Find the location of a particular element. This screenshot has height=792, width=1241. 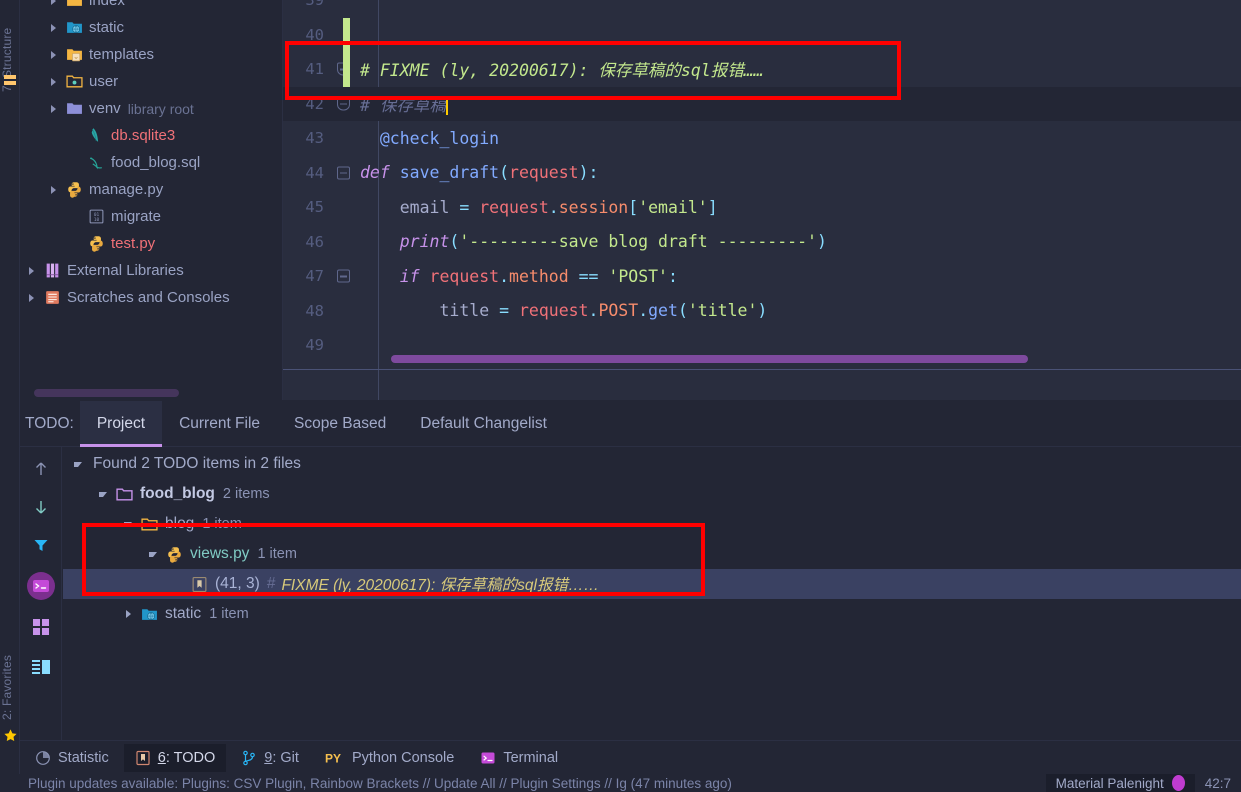

theme-indicator: Material Palenight is located at coordinates (1120, 783).